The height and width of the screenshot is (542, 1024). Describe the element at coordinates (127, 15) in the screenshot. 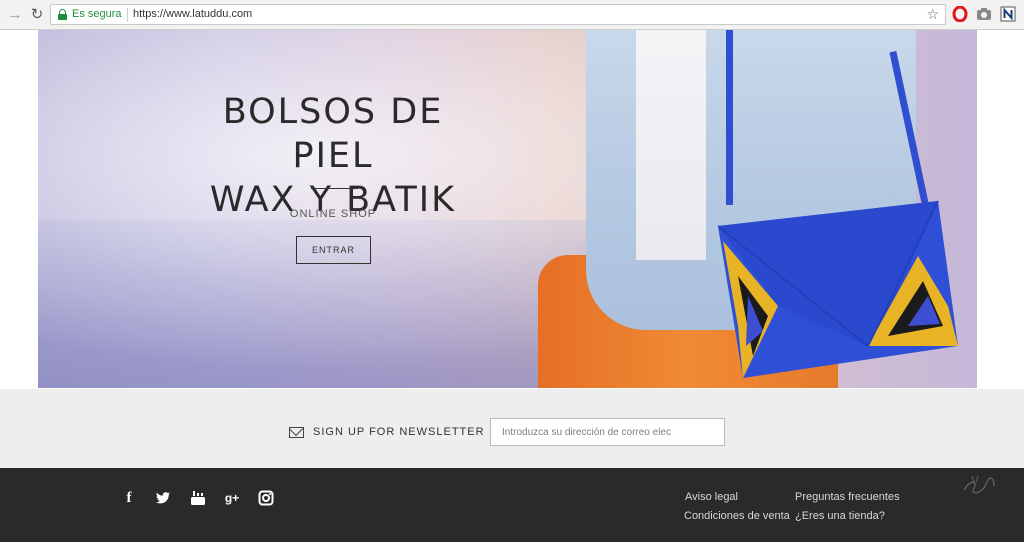

I see `url-separator` at that location.